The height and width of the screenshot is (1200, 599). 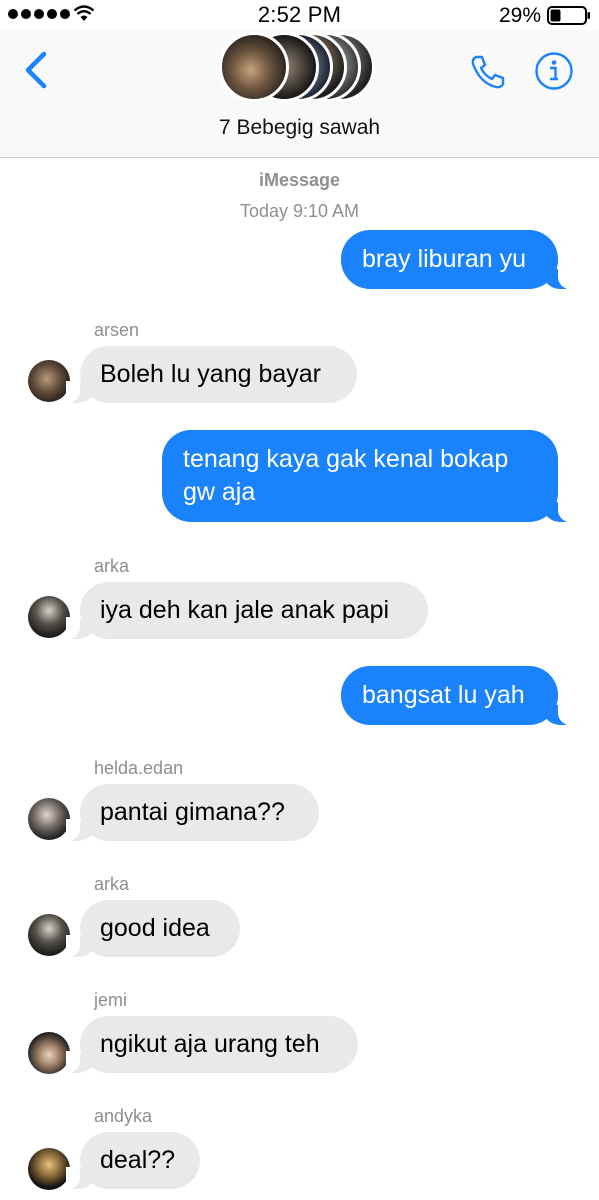 What do you see at coordinates (117, 330) in the screenshot?
I see `sender-name: arsen` at bounding box center [117, 330].